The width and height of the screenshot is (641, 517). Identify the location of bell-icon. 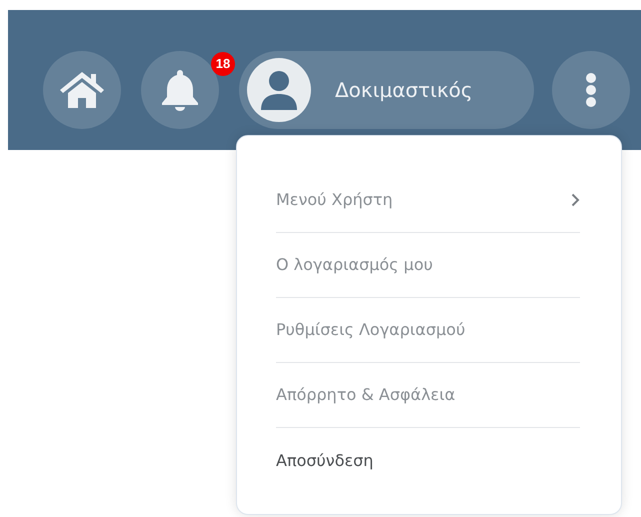
(180, 90).